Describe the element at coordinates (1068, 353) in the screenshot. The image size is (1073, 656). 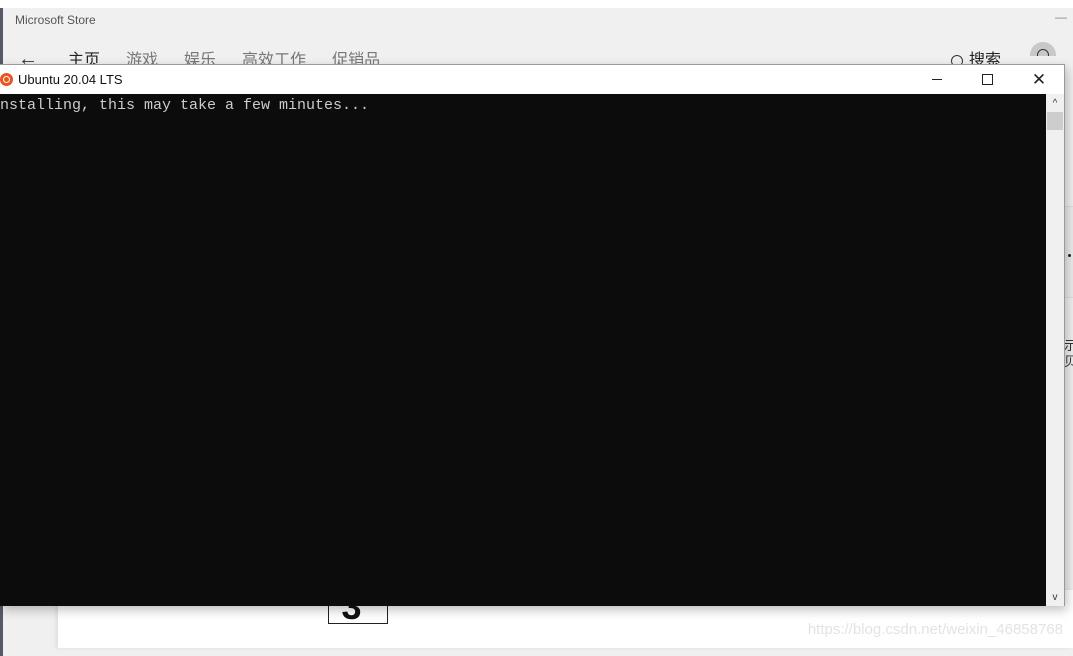
I see `store-side-text: 示 贝` at that location.